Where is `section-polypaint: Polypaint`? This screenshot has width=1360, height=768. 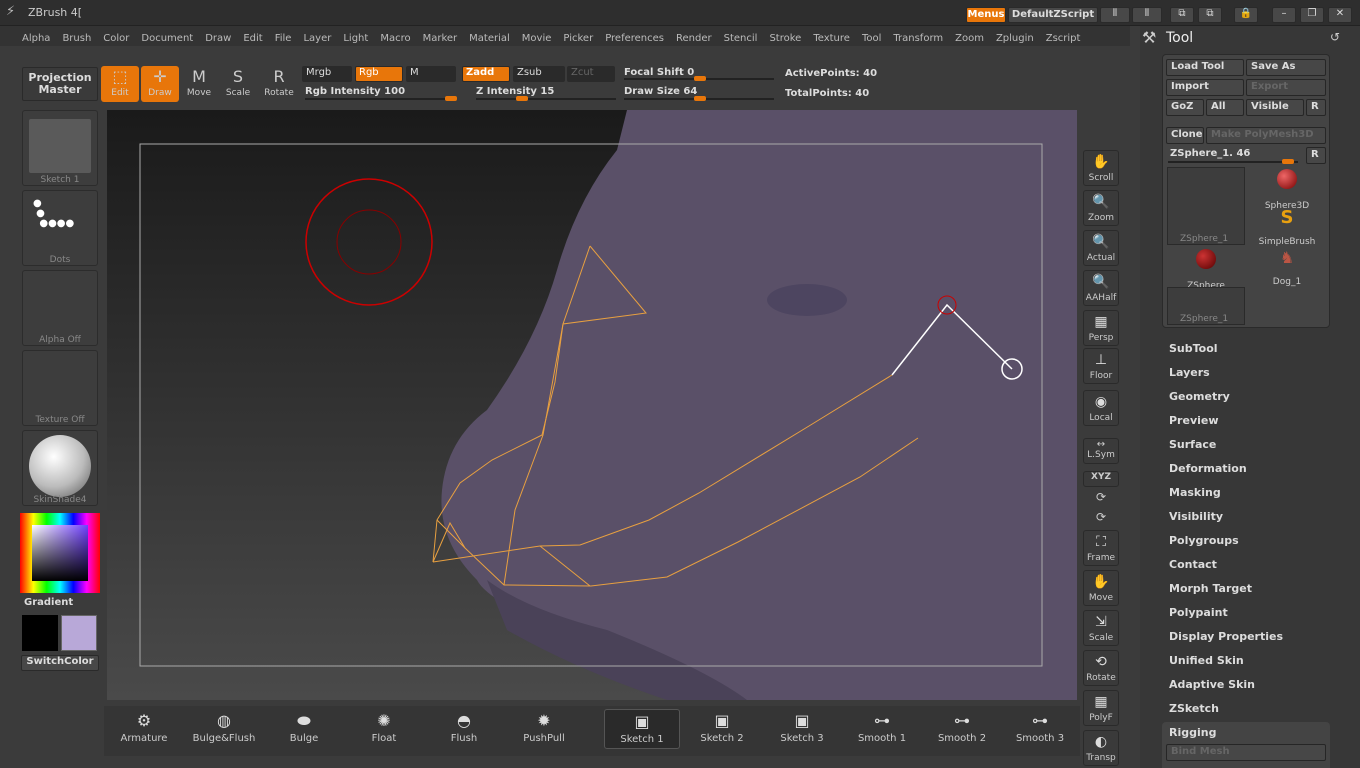
section-polypaint: Polypaint is located at coordinates (1198, 612).